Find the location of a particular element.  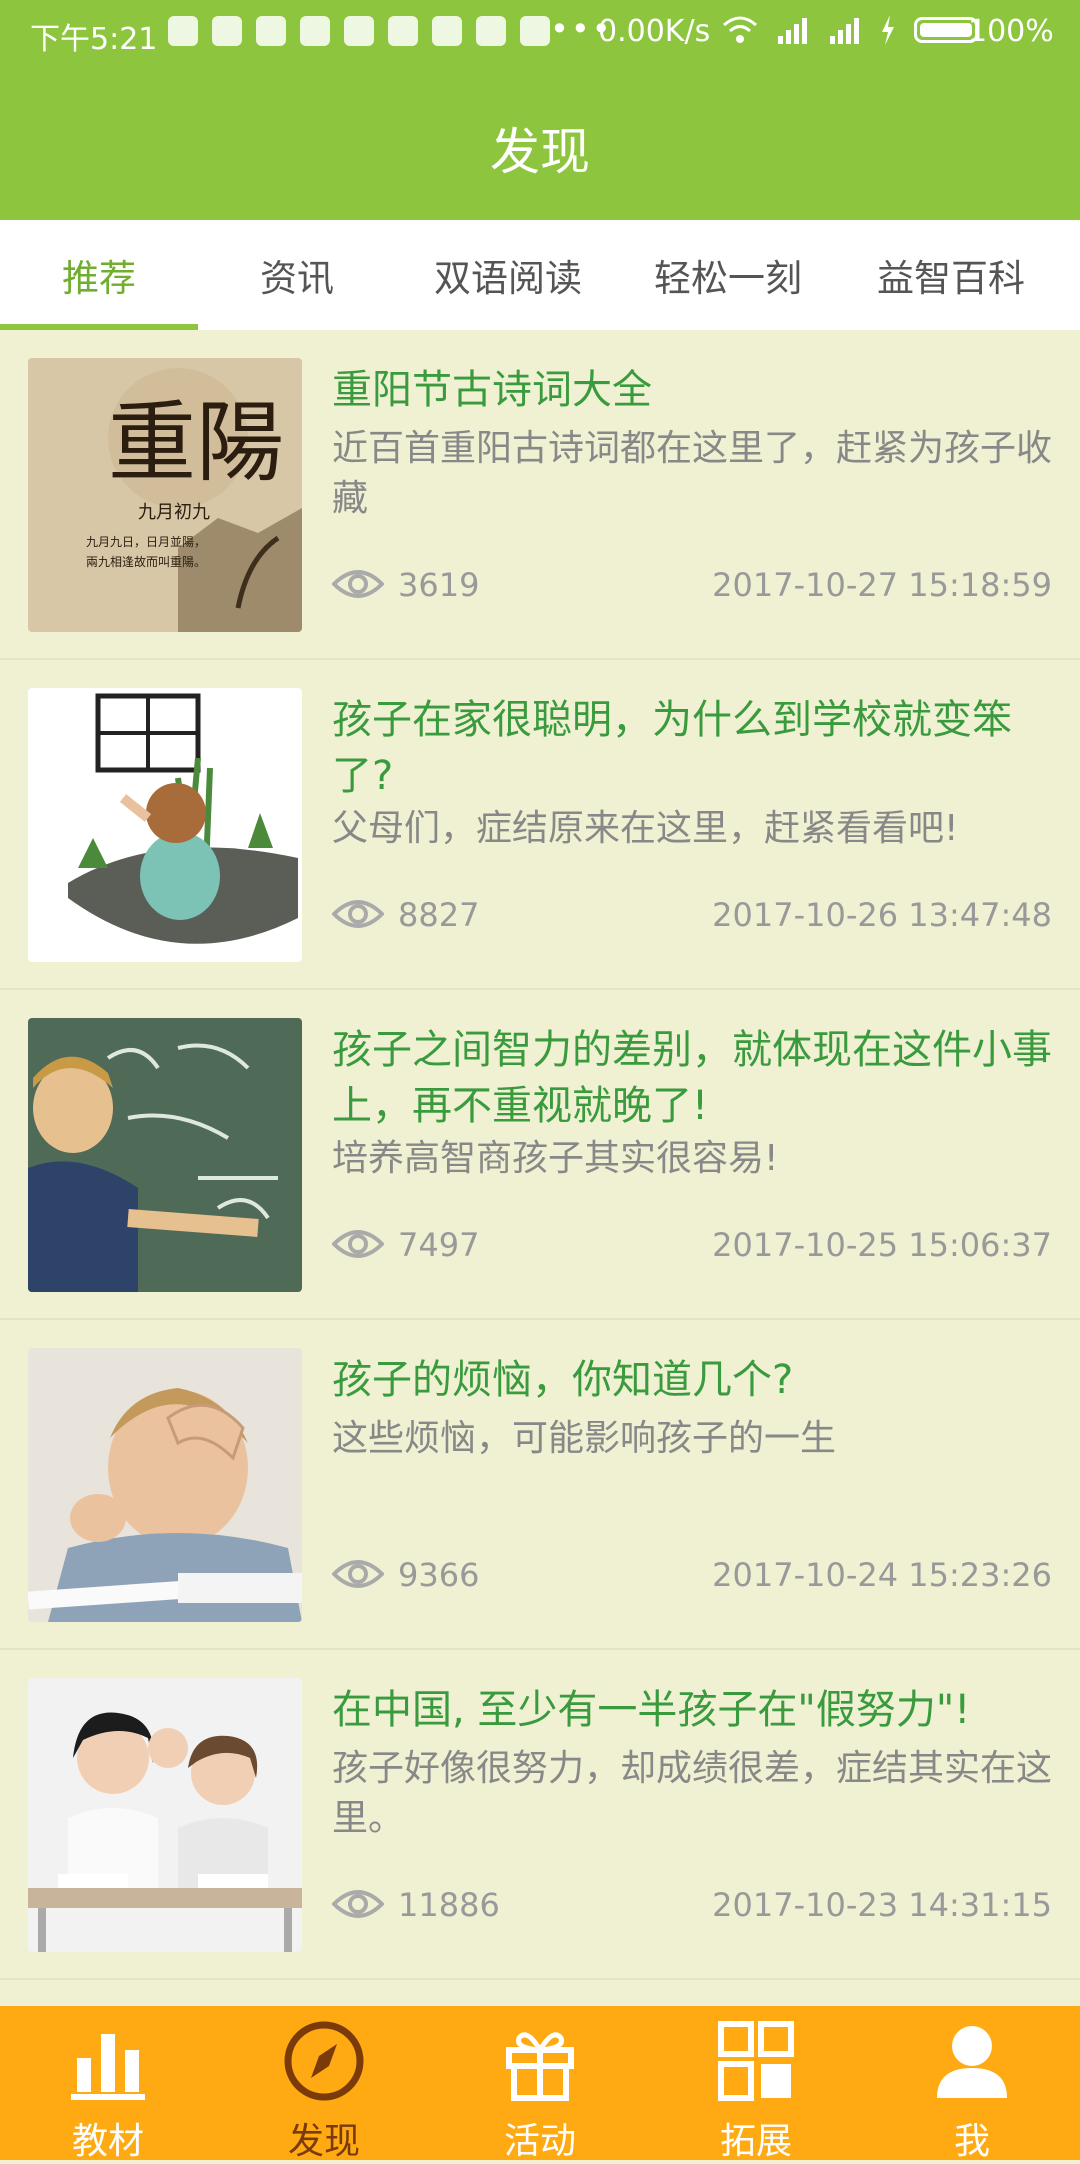

wifi-icon is located at coordinates (740, 29).